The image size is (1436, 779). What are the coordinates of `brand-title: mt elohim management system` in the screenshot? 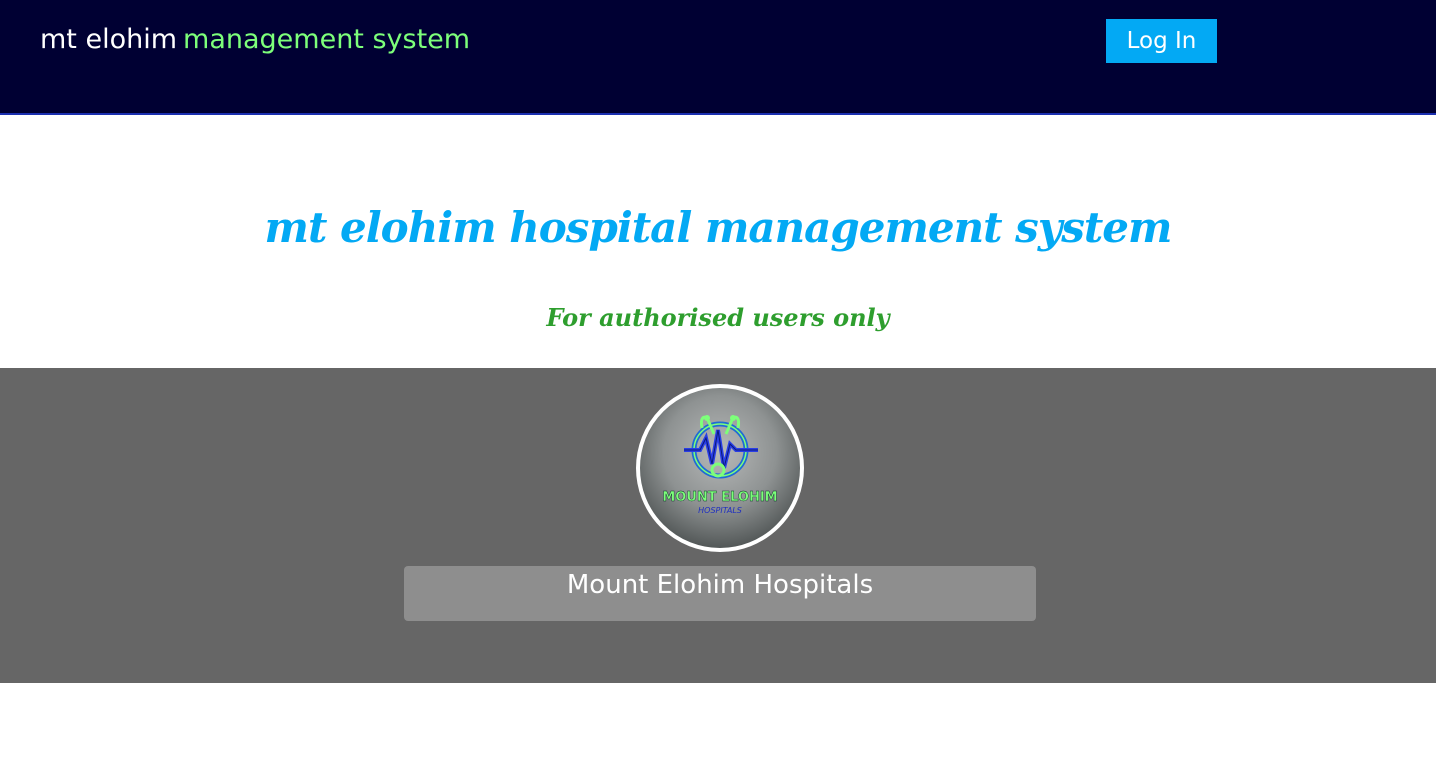 It's located at (255, 40).